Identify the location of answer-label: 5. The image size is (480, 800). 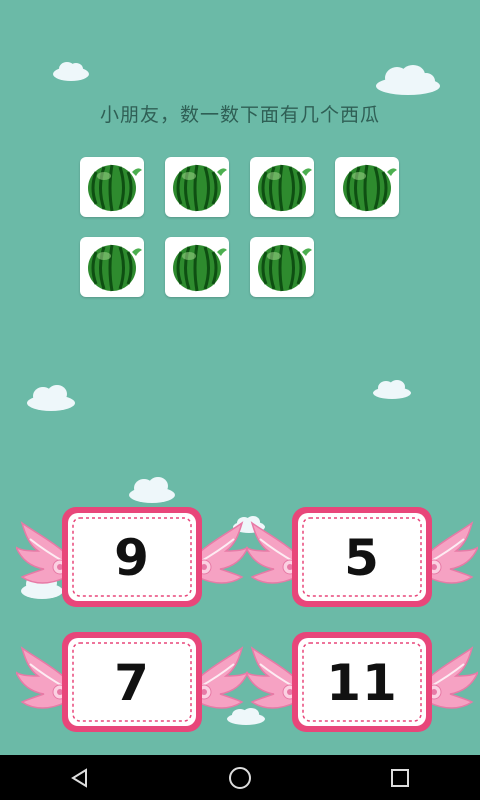
(362, 558).